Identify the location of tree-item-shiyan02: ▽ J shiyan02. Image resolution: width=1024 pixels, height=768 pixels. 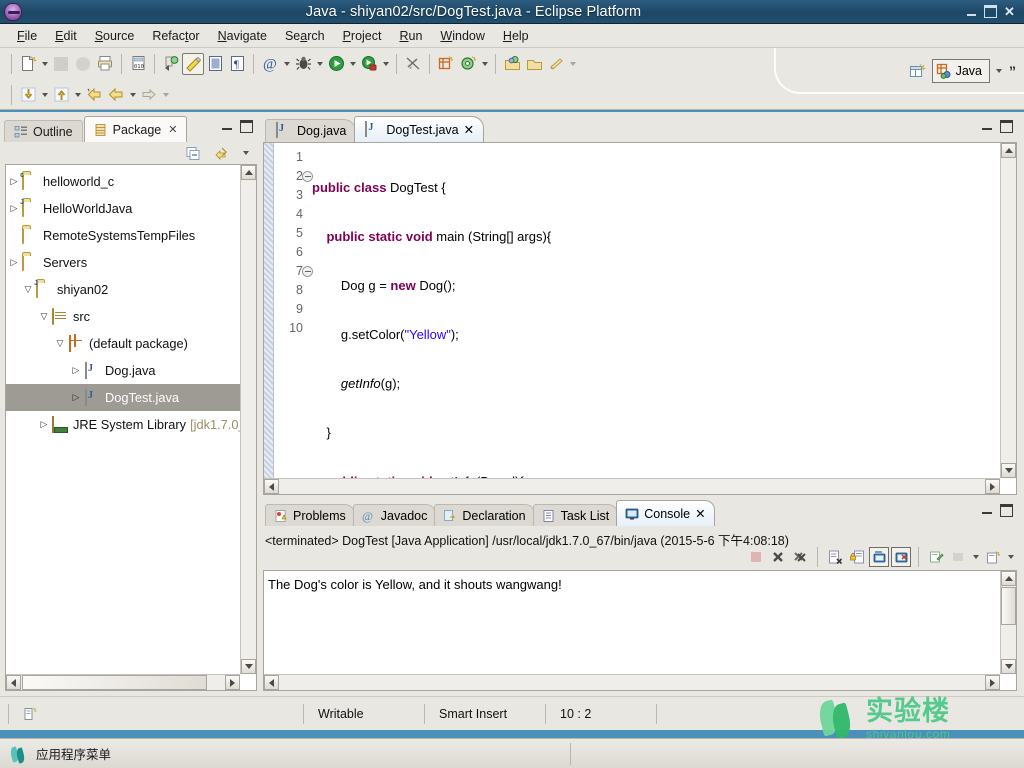
(124, 289).